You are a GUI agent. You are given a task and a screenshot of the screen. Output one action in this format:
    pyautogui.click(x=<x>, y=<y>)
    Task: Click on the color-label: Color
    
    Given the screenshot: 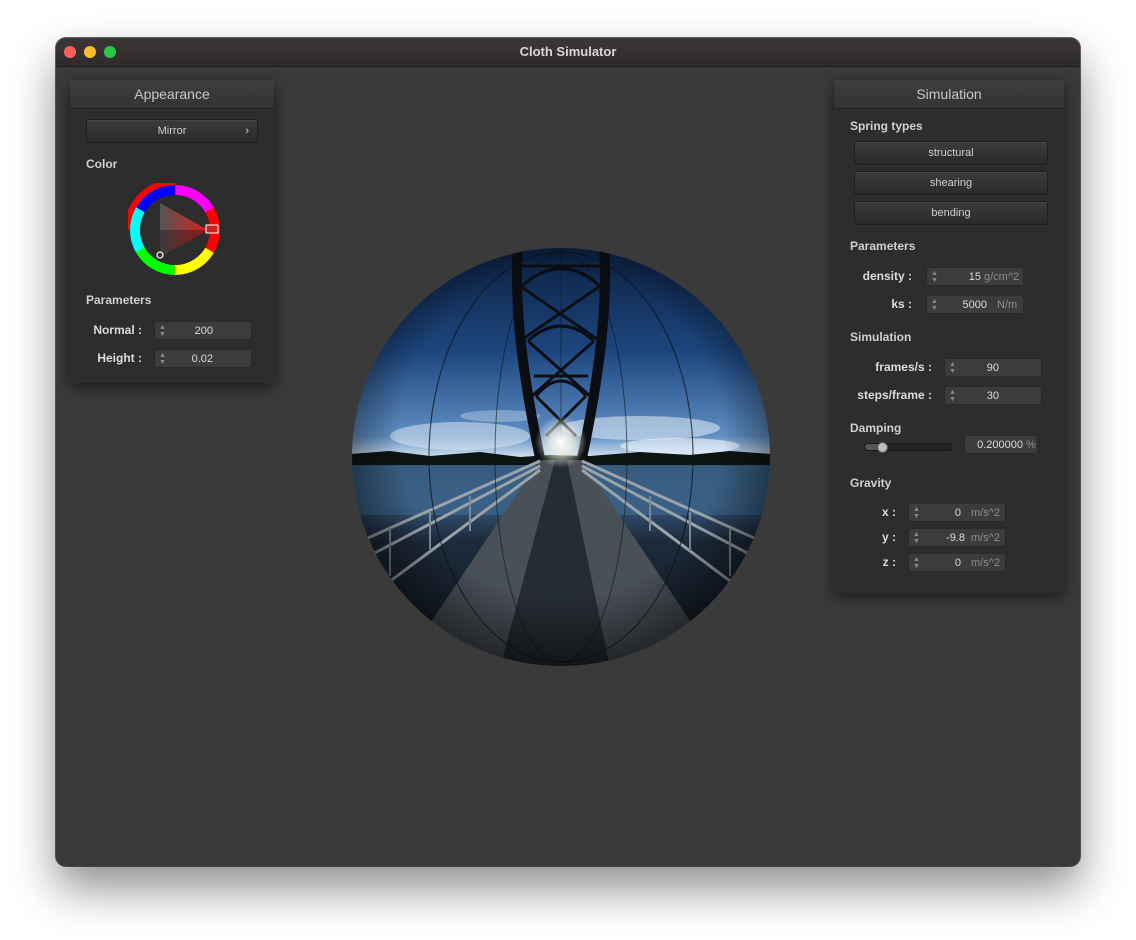 What is the action you would take?
    pyautogui.click(x=102, y=164)
    